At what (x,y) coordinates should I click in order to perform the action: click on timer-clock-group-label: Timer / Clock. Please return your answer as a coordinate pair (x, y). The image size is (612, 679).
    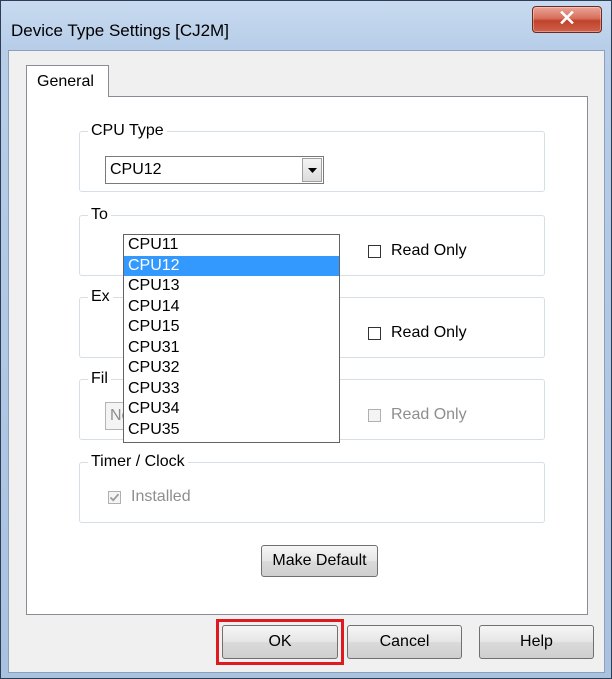
    Looking at the image, I should click on (138, 462).